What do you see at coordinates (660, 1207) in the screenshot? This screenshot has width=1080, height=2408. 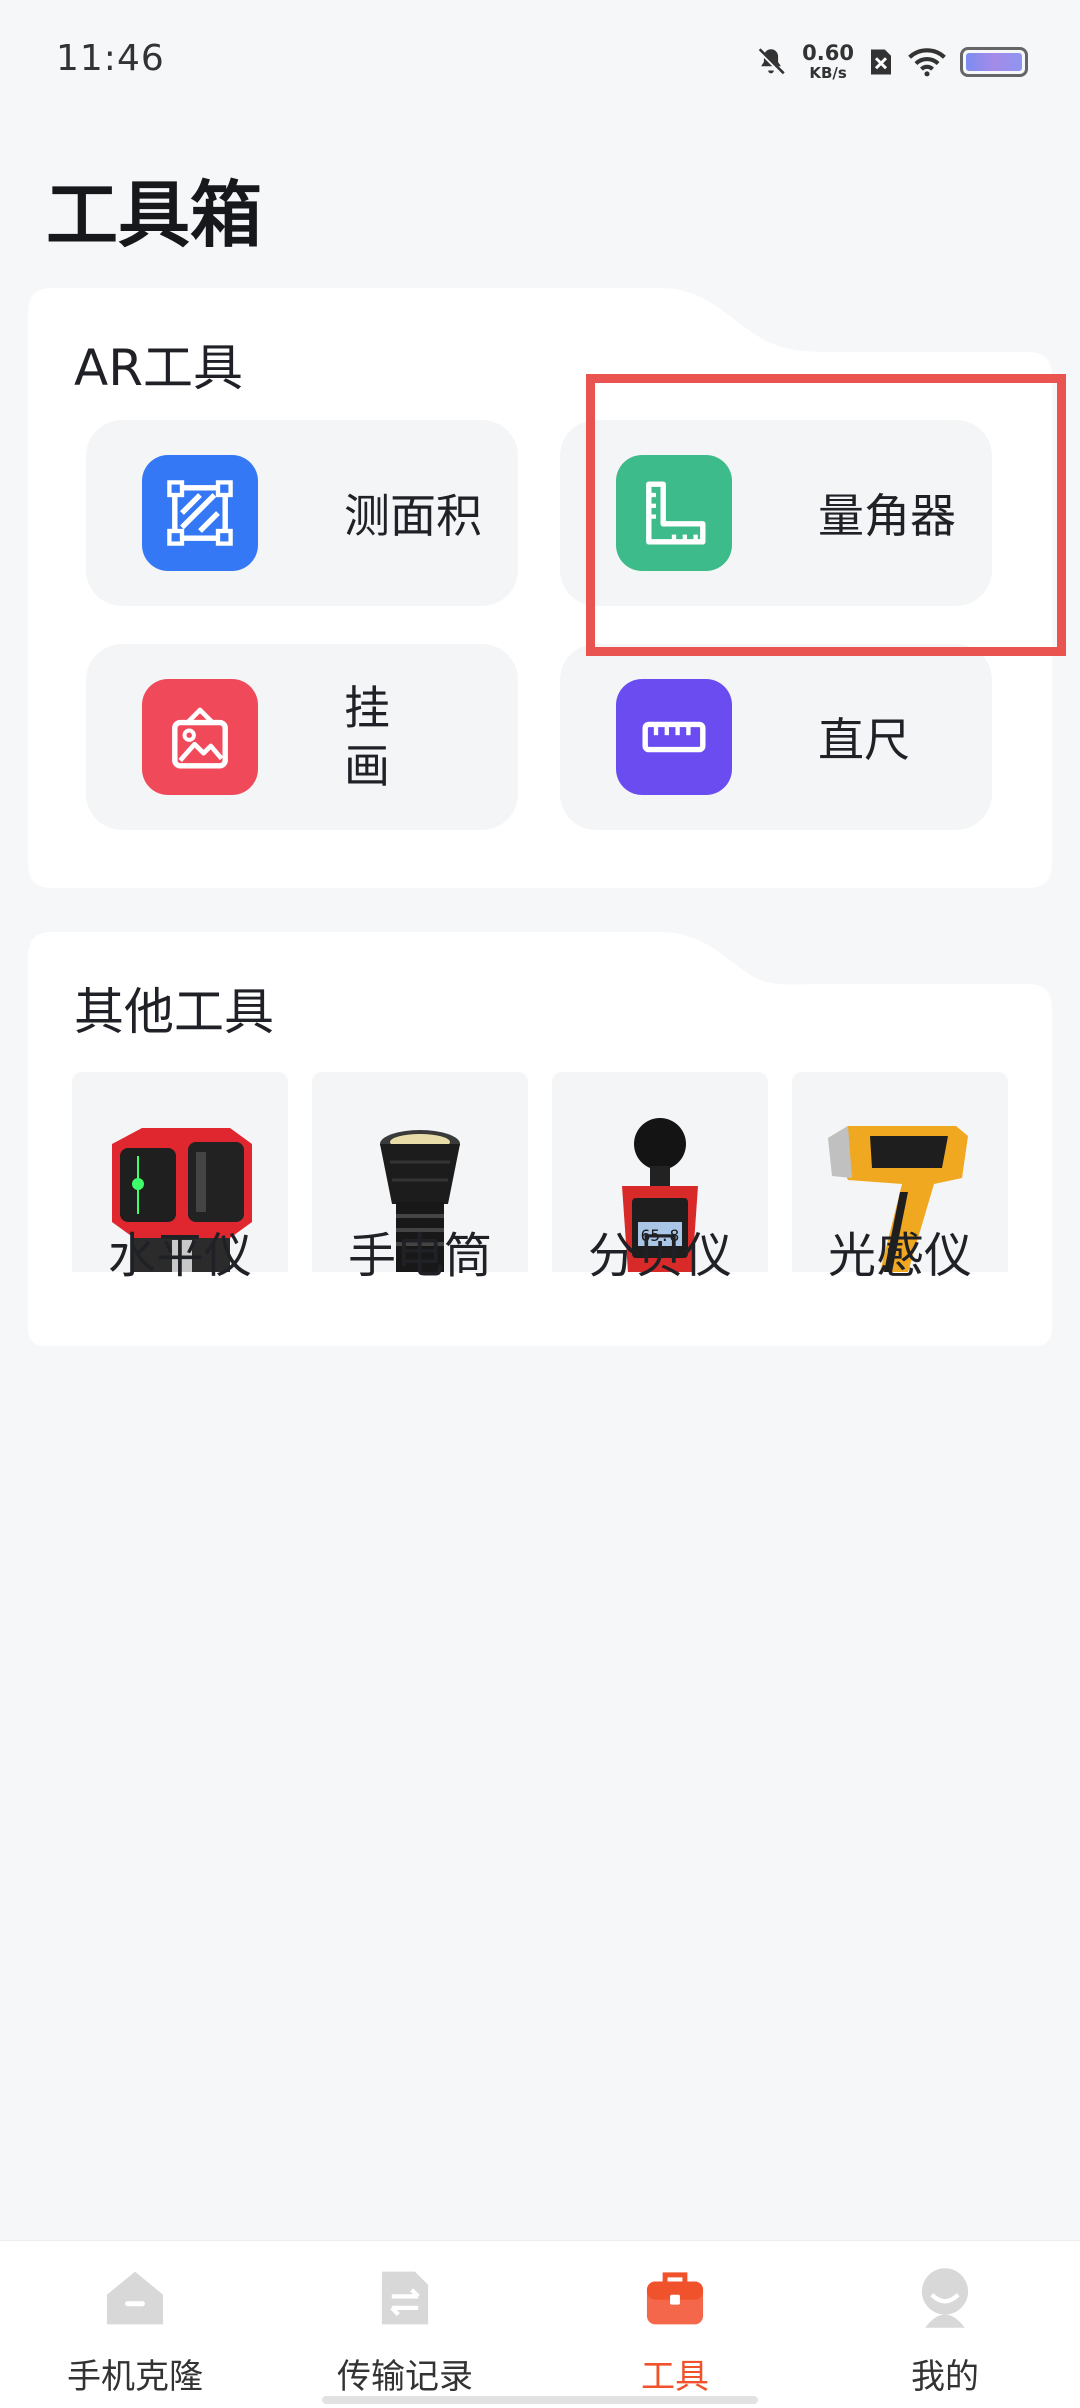 I see `tool-decibel-meter: 65.8 分贝仪` at bounding box center [660, 1207].